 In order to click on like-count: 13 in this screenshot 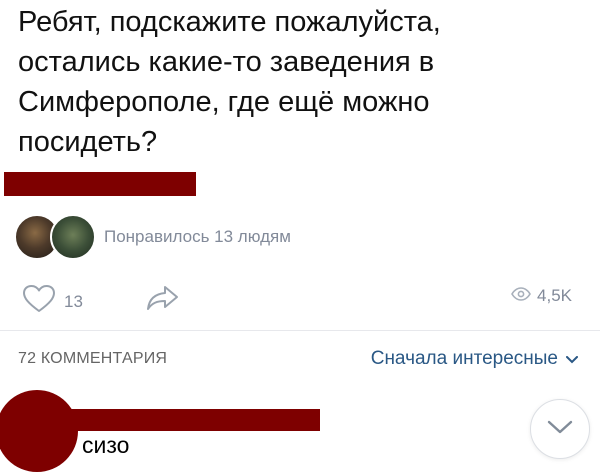, I will do `click(73, 301)`.